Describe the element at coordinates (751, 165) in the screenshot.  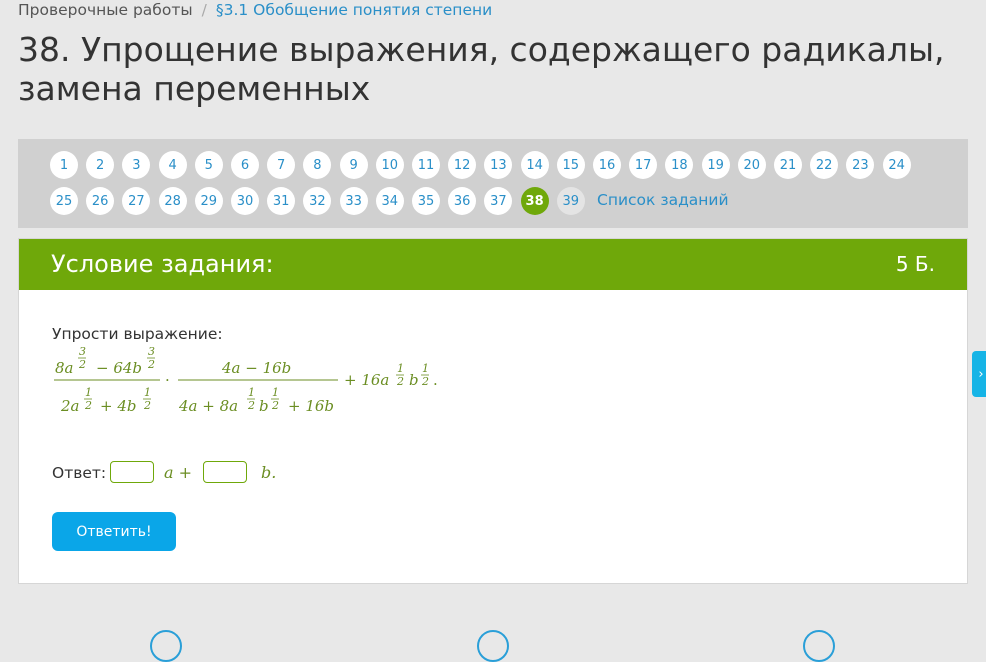
I see `task-number-20: 20` at that location.